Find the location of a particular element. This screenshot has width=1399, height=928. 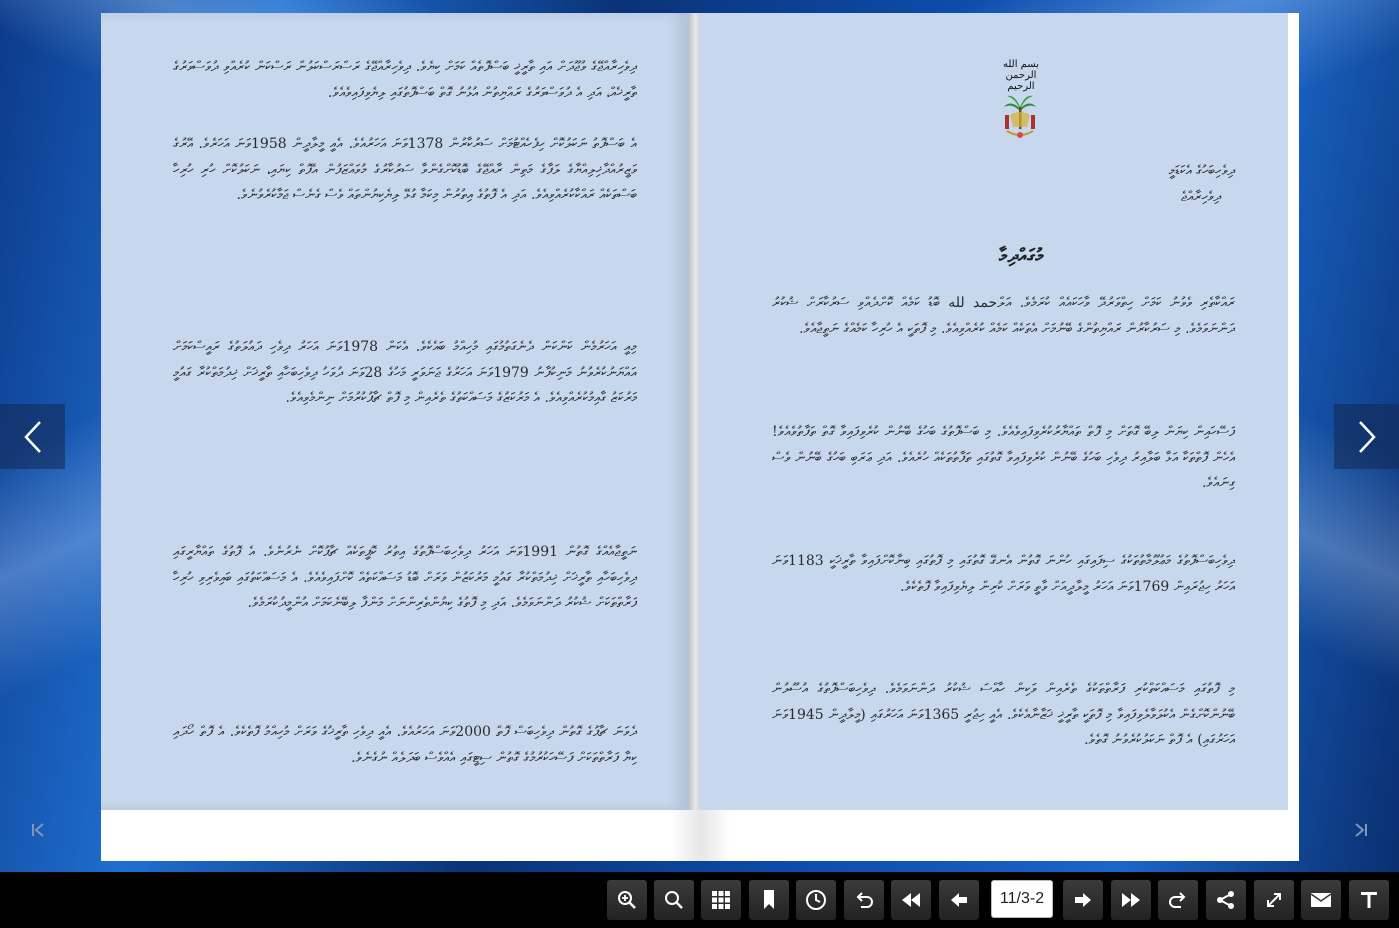

bookmark-icon is located at coordinates (769, 899).